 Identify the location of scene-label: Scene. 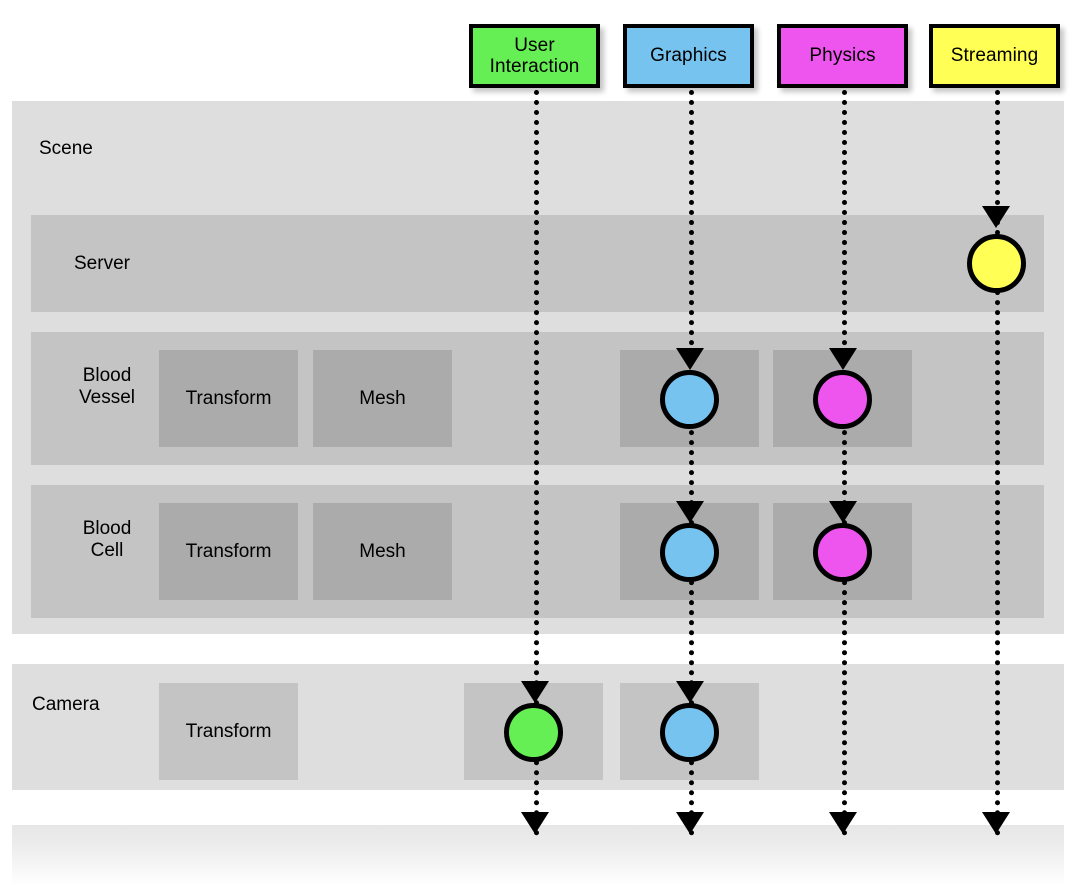
(66, 148).